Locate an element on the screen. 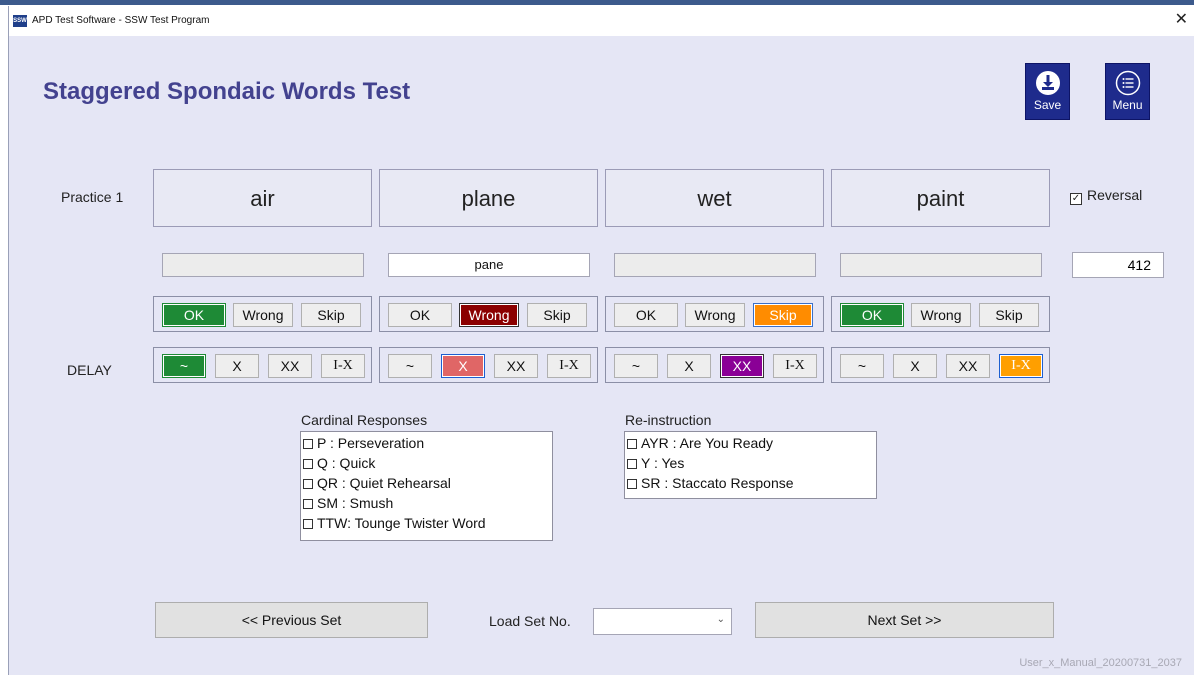 The image size is (1194, 675). list-item: SM : Smush is located at coordinates (426, 503).